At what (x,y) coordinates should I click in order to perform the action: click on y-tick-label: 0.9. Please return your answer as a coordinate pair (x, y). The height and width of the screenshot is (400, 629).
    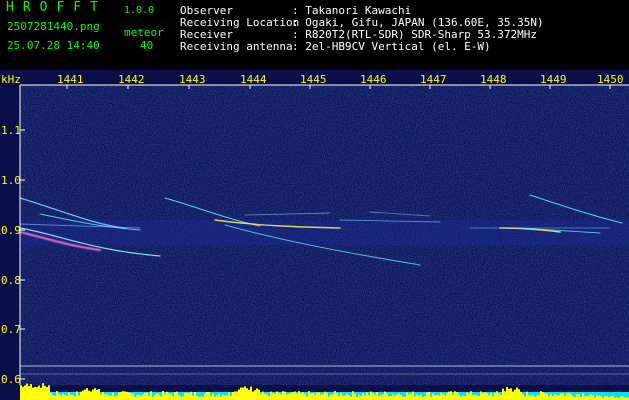
    Looking at the image, I should click on (11, 230).